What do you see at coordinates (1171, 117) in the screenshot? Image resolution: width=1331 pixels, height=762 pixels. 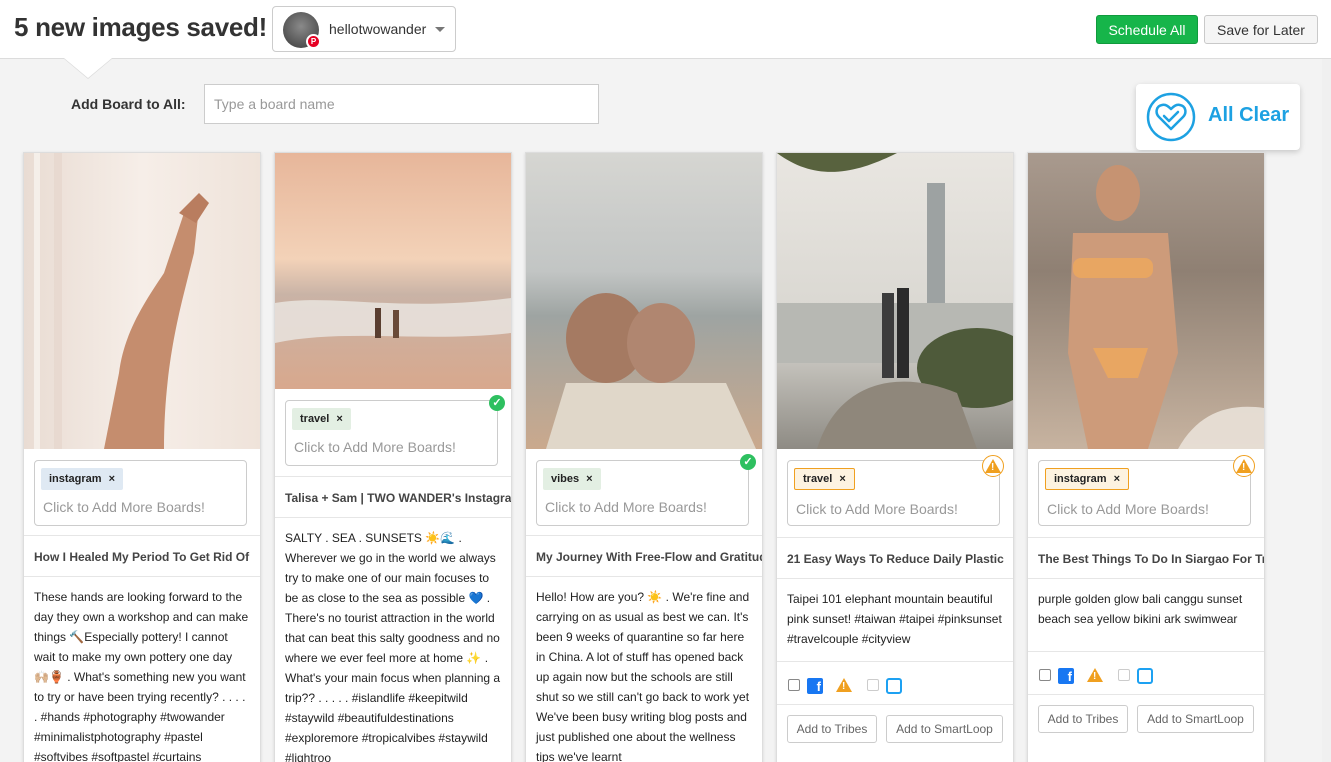 I see `heart-check-icon` at bounding box center [1171, 117].